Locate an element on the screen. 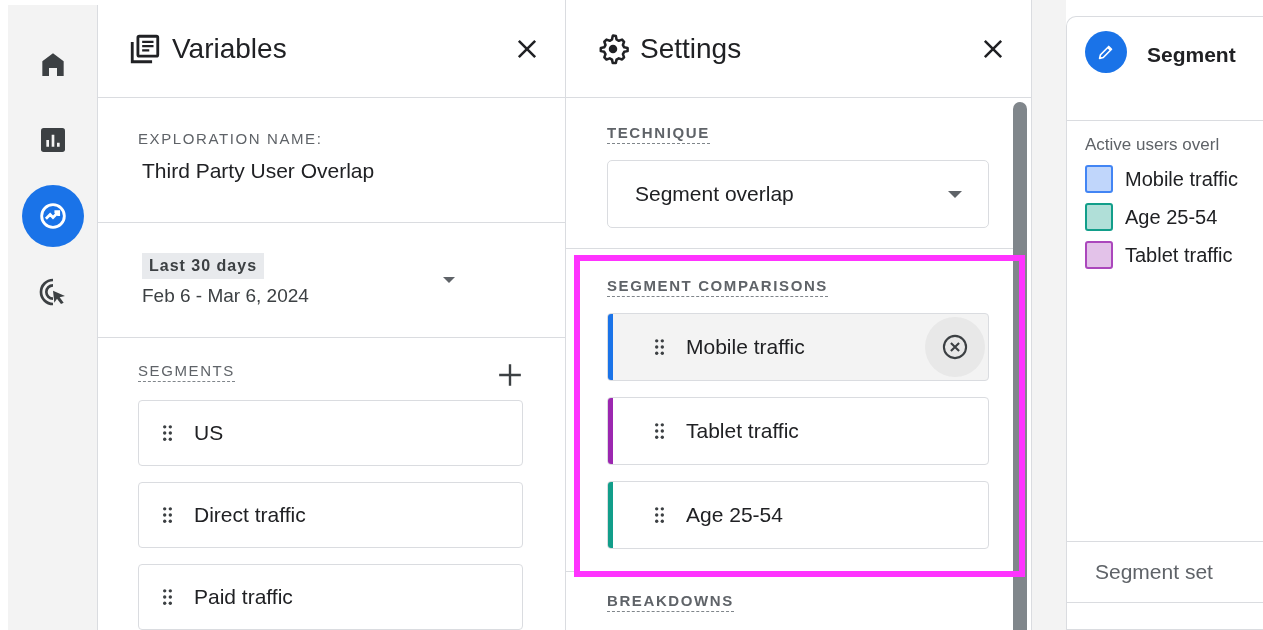  tab-title: Segment is located at coordinates (1191, 55).